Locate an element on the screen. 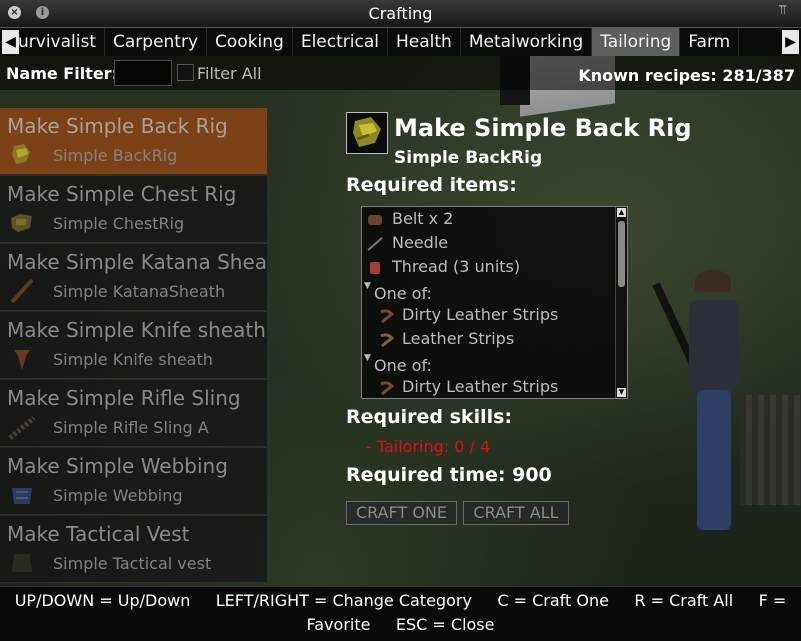 This screenshot has height=641, width=801. recipe-result: Simple BackRig is located at coordinates (115, 155).